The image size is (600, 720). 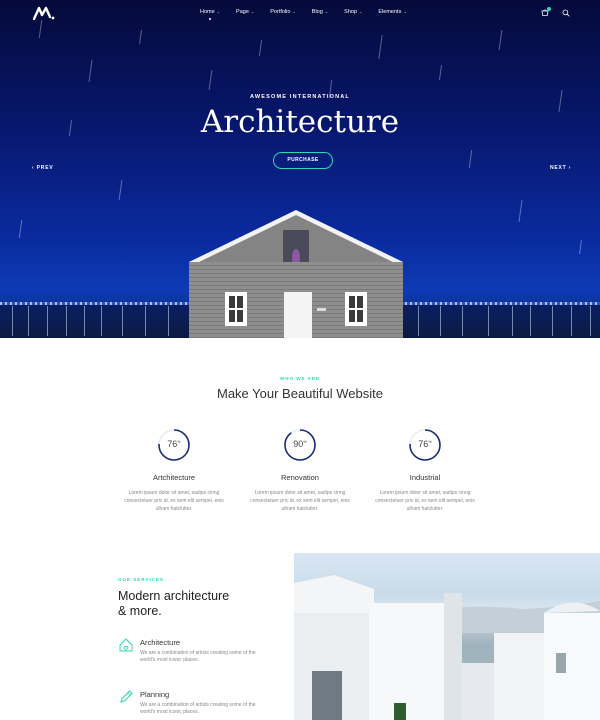 What do you see at coordinates (155, 694) in the screenshot?
I see `service-name: Planning` at bounding box center [155, 694].